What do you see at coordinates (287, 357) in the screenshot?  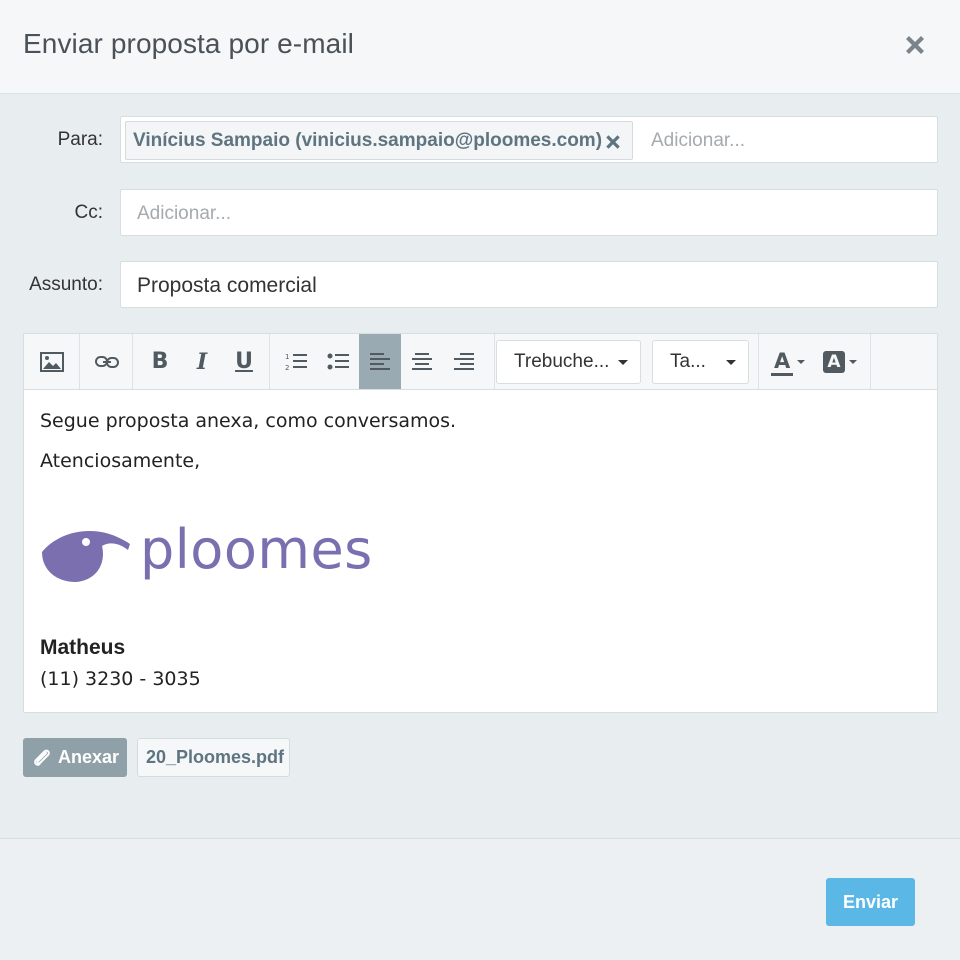 I see `svg-text: 1` at bounding box center [287, 357].